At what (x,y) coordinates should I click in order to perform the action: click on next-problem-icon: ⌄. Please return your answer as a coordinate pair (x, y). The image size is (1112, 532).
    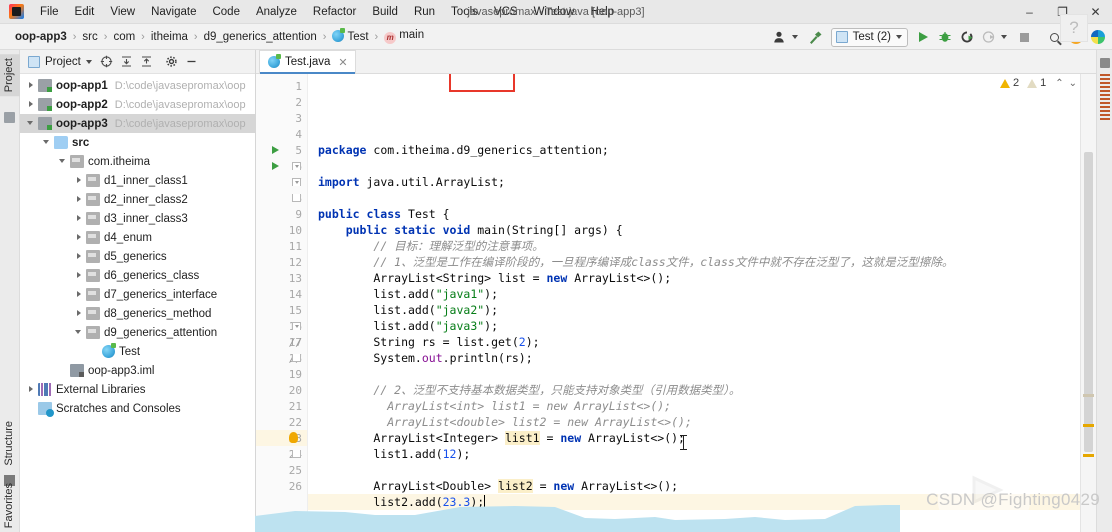
    Looking at the image, I should click on (1073, 83).